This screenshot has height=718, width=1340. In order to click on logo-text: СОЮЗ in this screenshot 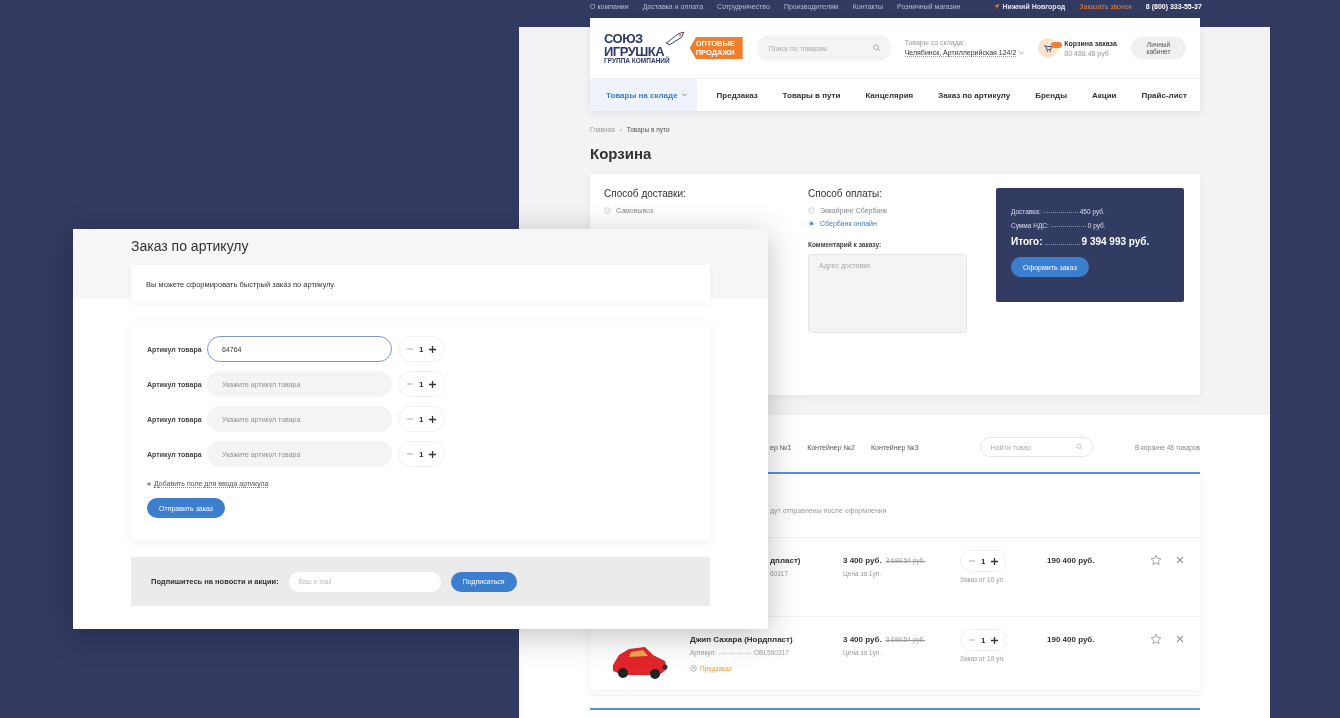, I will do `click(624, 38)`.